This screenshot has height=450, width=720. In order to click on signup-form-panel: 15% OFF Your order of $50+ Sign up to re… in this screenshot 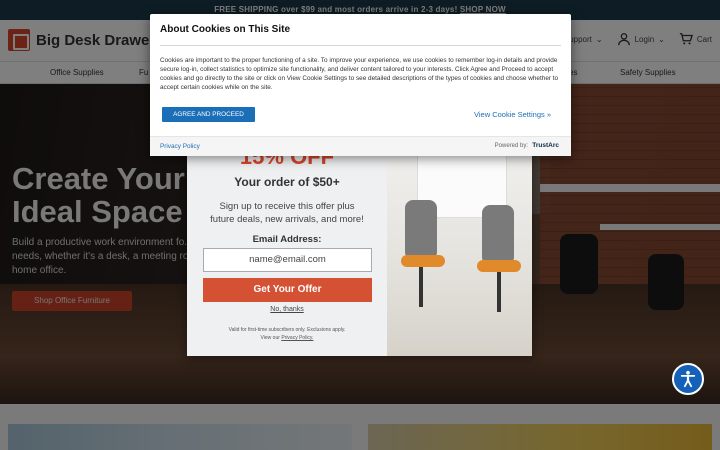, I will do `click(287, 243)`.